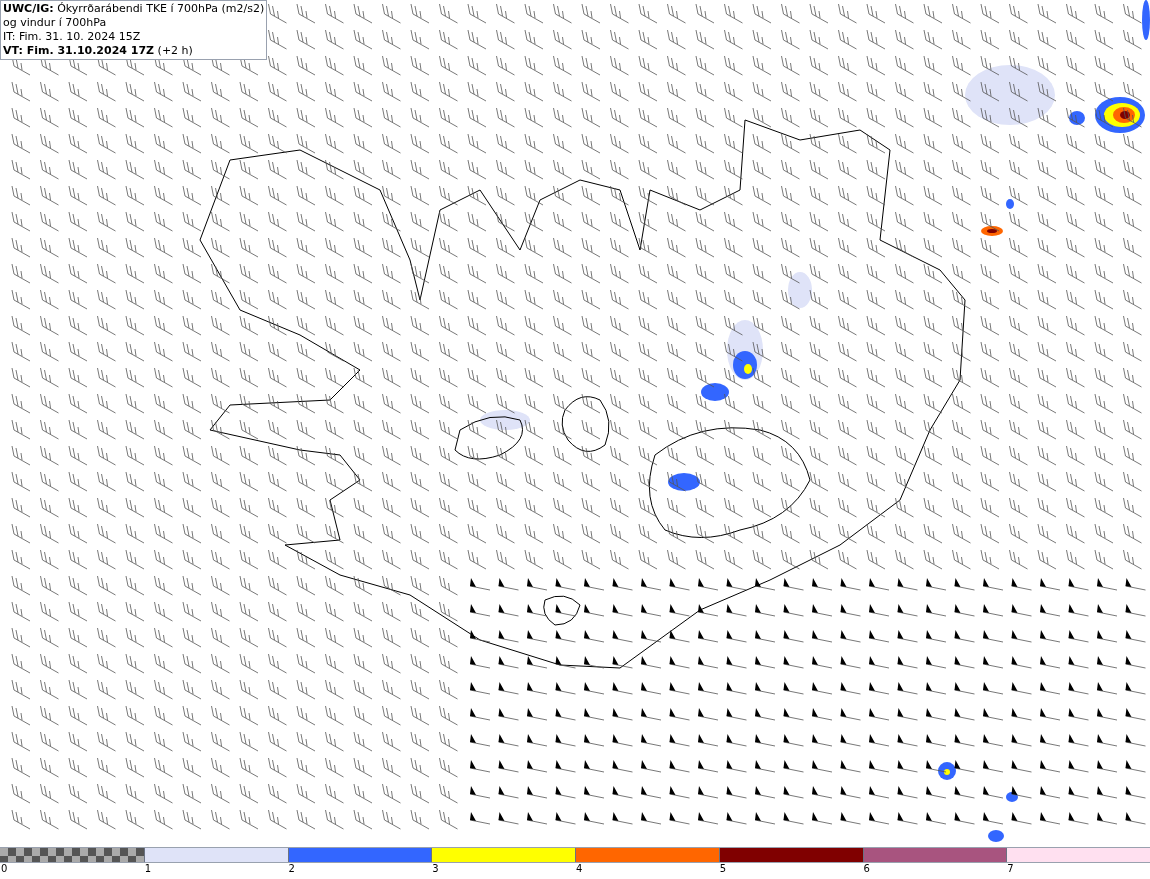 The image size is (1150, 879). Describe the element at coordinates (1010, 868) in the screenshot. I see `legend-tick-label: 7` at that location.